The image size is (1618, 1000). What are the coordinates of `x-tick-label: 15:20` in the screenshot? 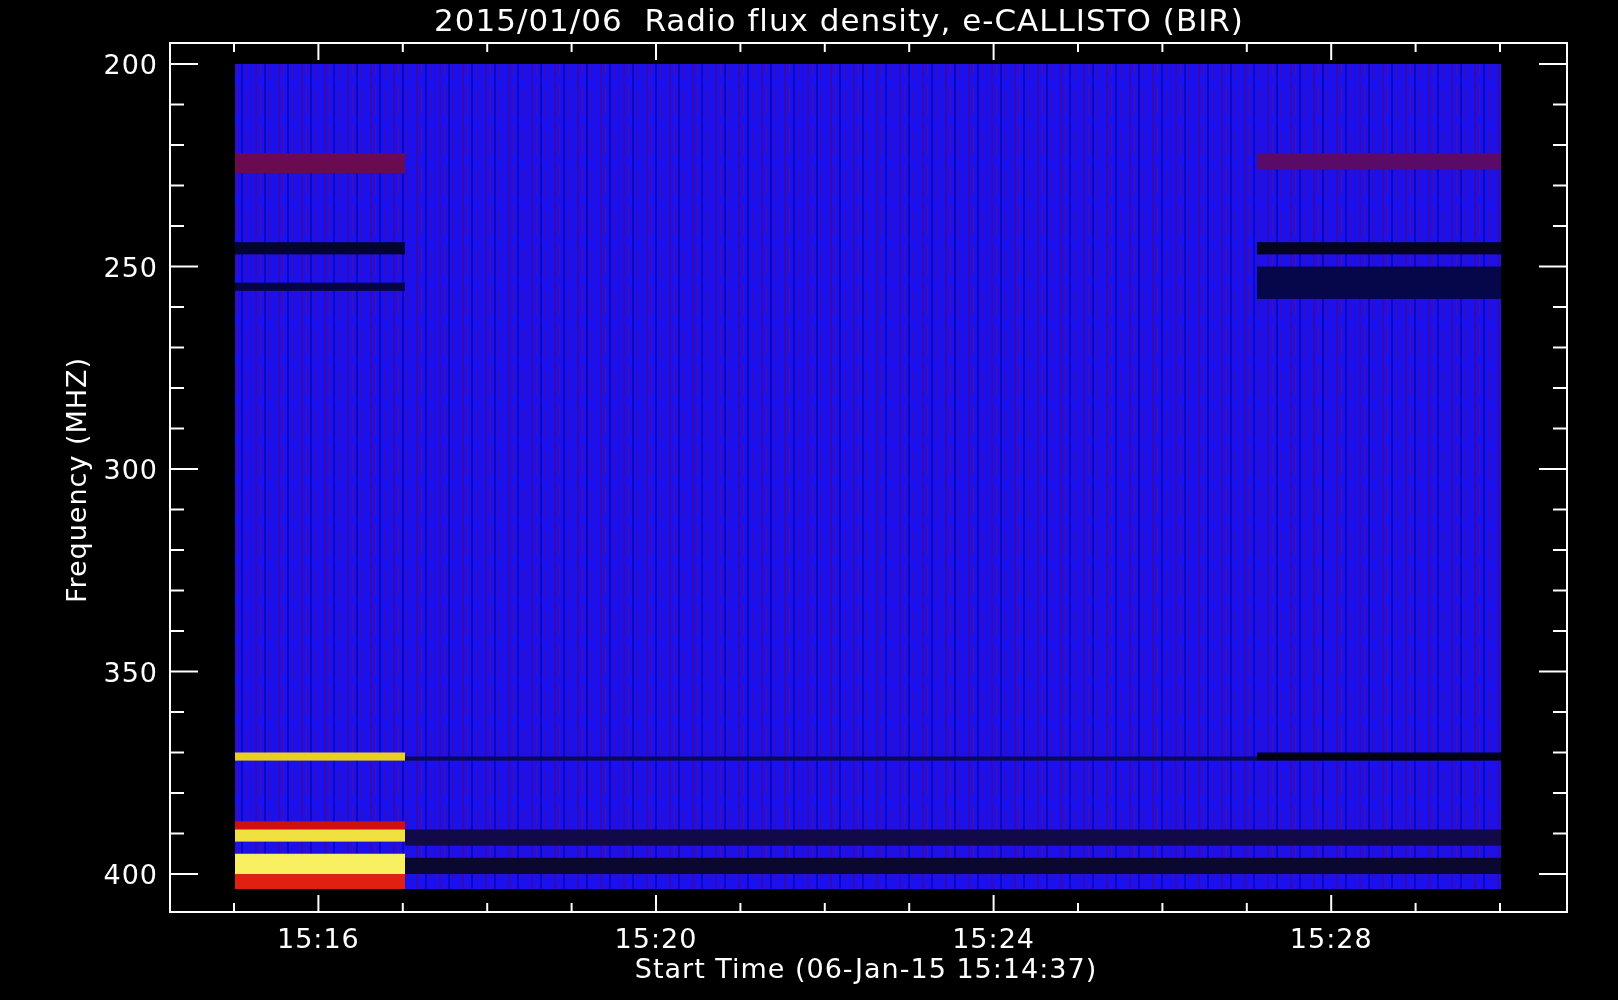 It's located at (656, 938).